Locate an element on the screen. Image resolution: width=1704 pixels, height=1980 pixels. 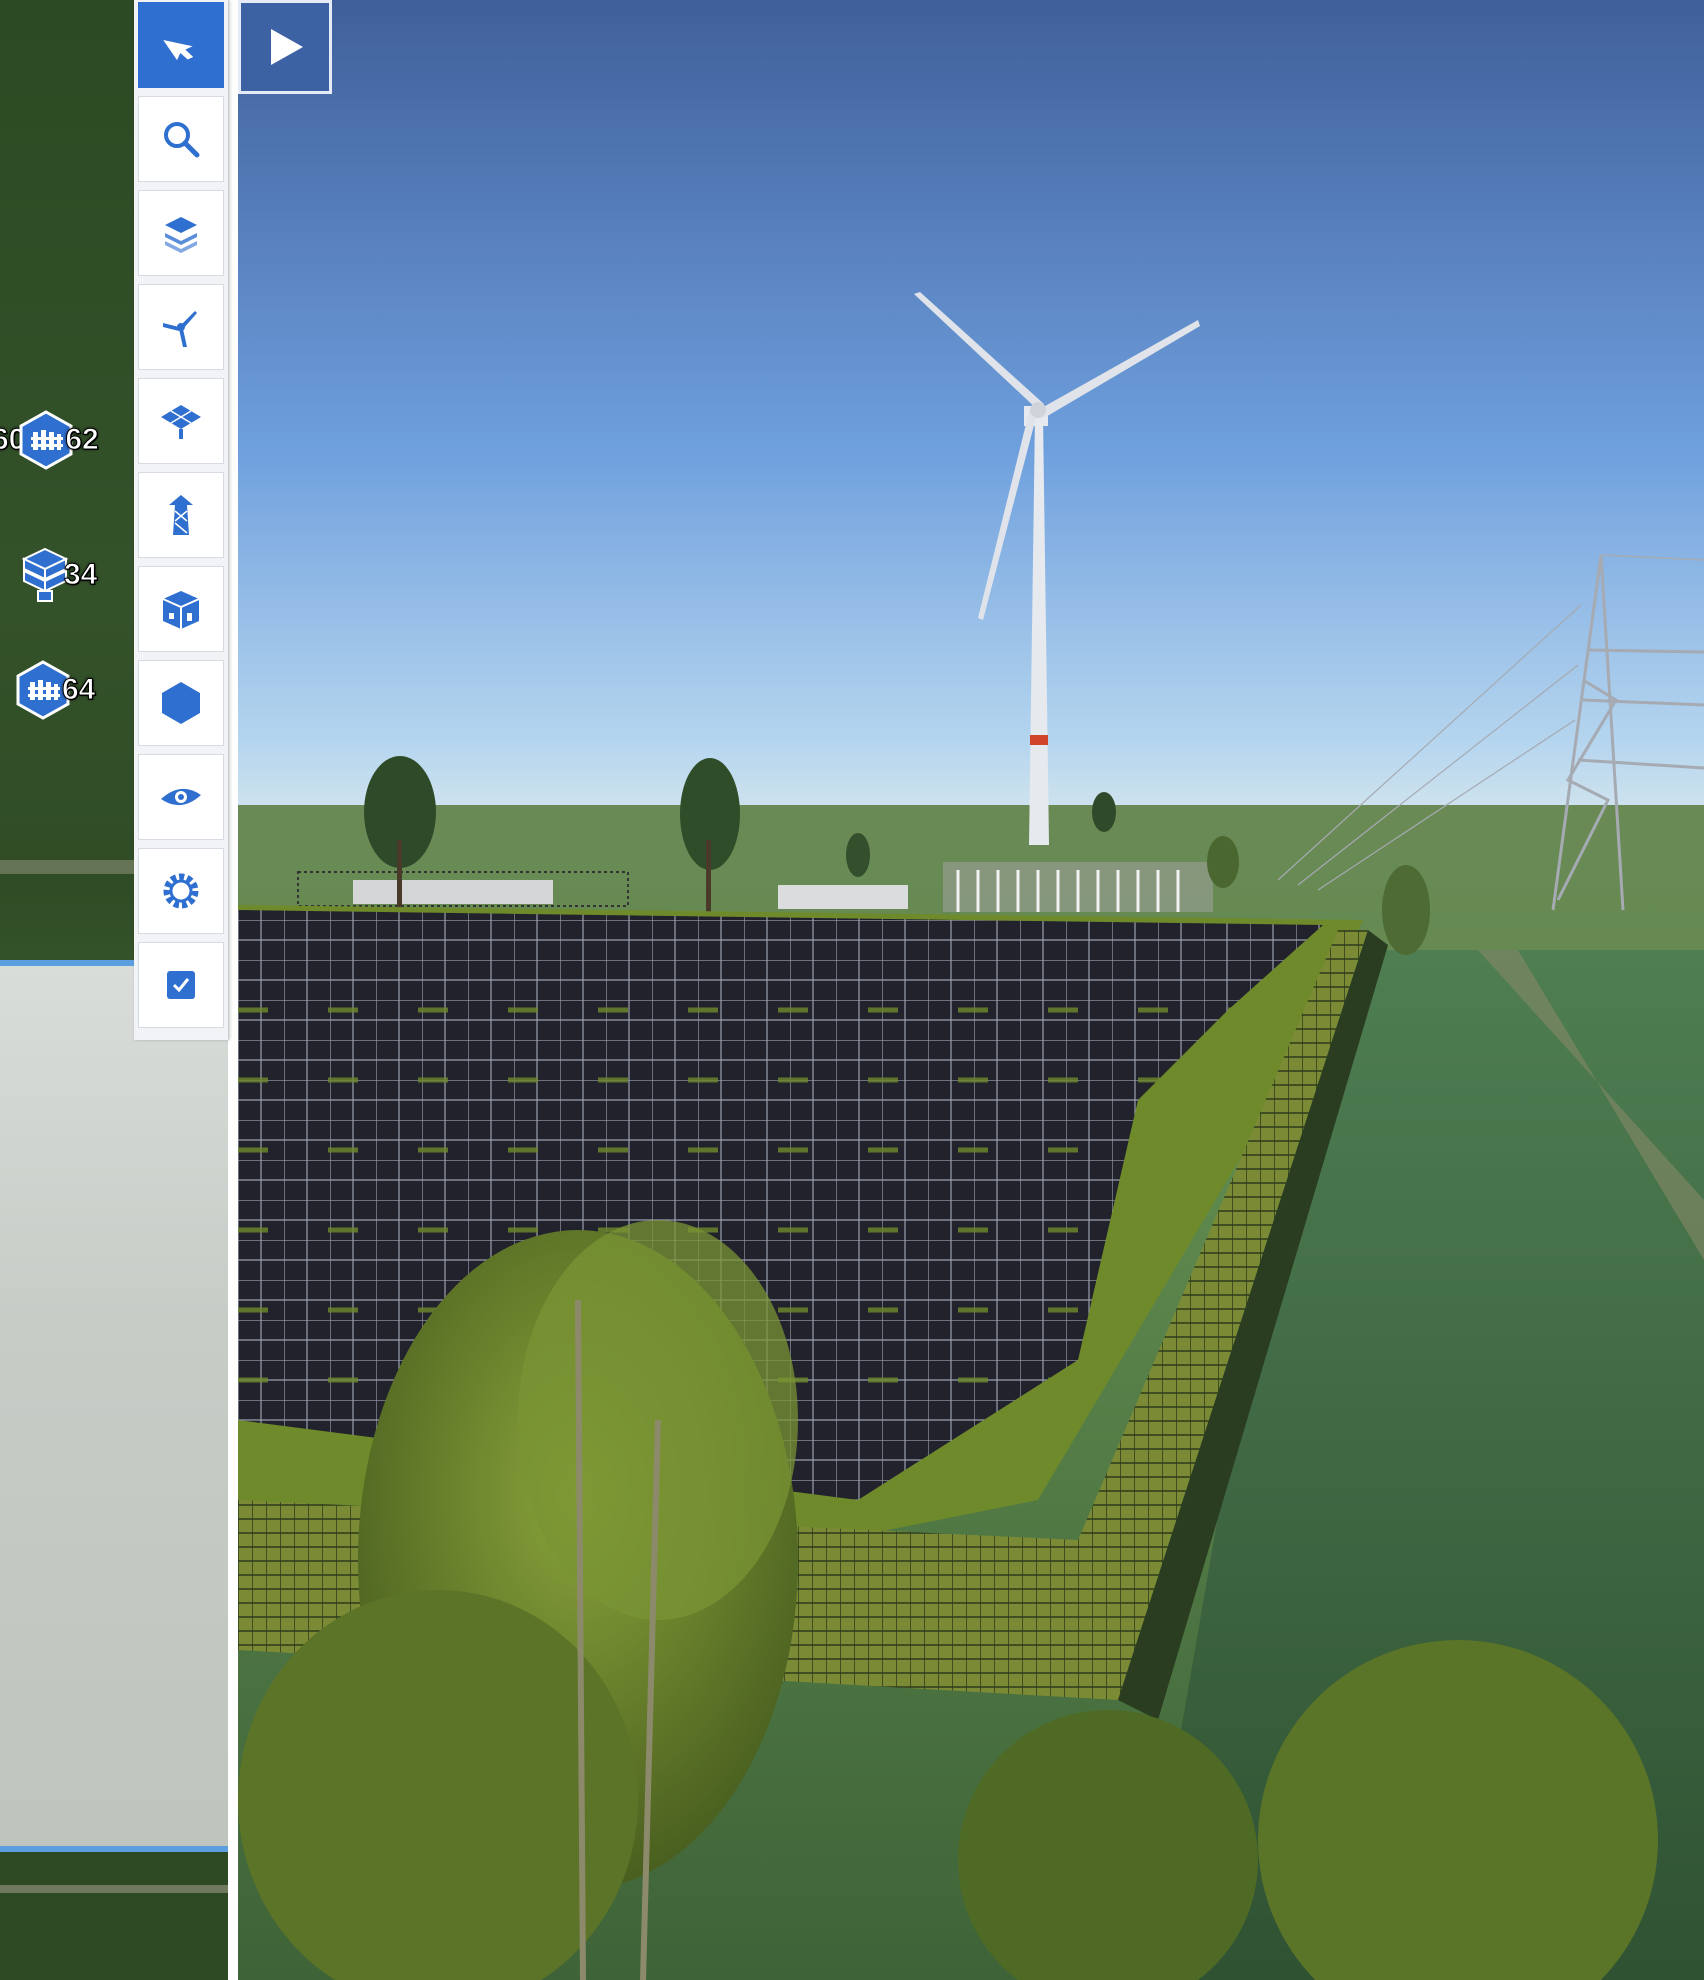
search-tool-button is located at coordinates (181, 139).